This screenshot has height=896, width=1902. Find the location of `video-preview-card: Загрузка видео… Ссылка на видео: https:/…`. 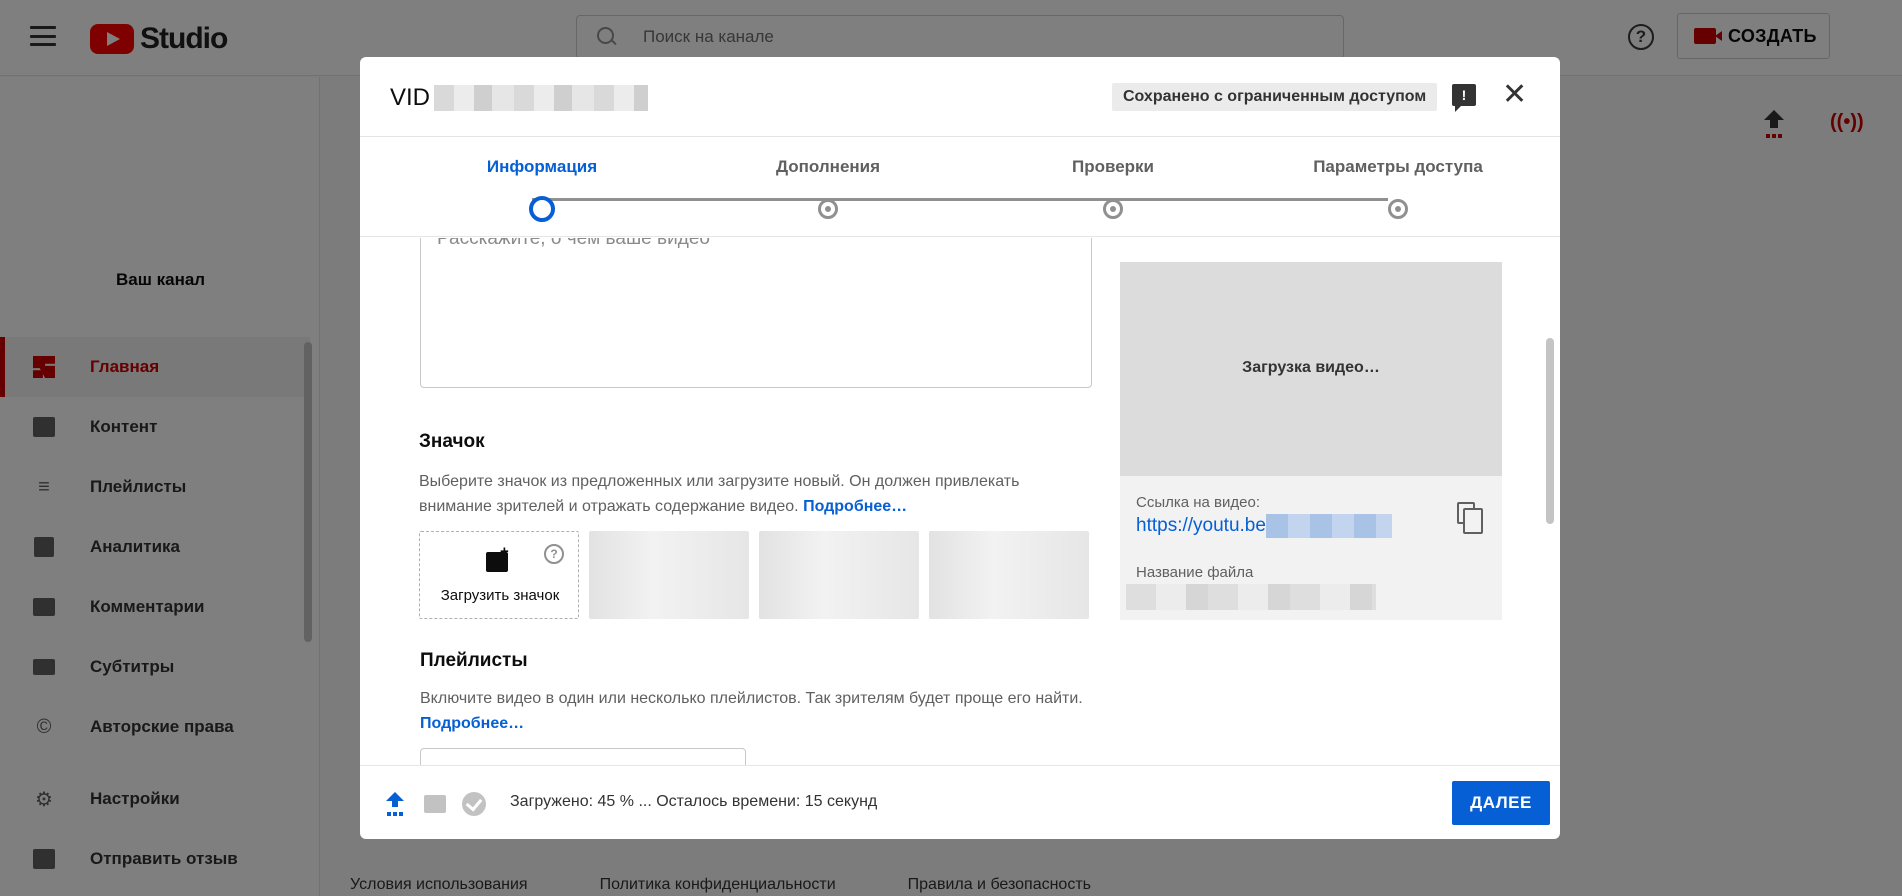

video-preview-card: Загрузка видео… Ссылка на видео: https:/… is located at coordinates (1311, 441).